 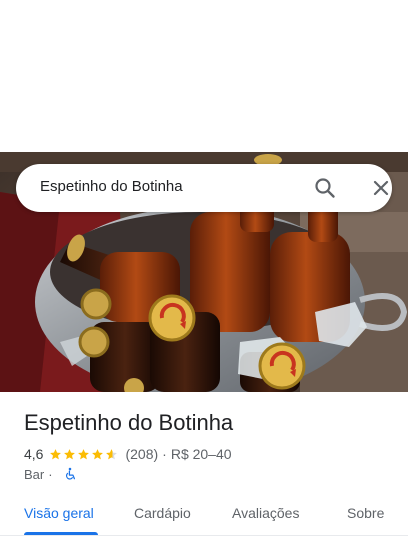 I want to click on search-bar: Espetinho do Botinha, so click(x=204, y=188).